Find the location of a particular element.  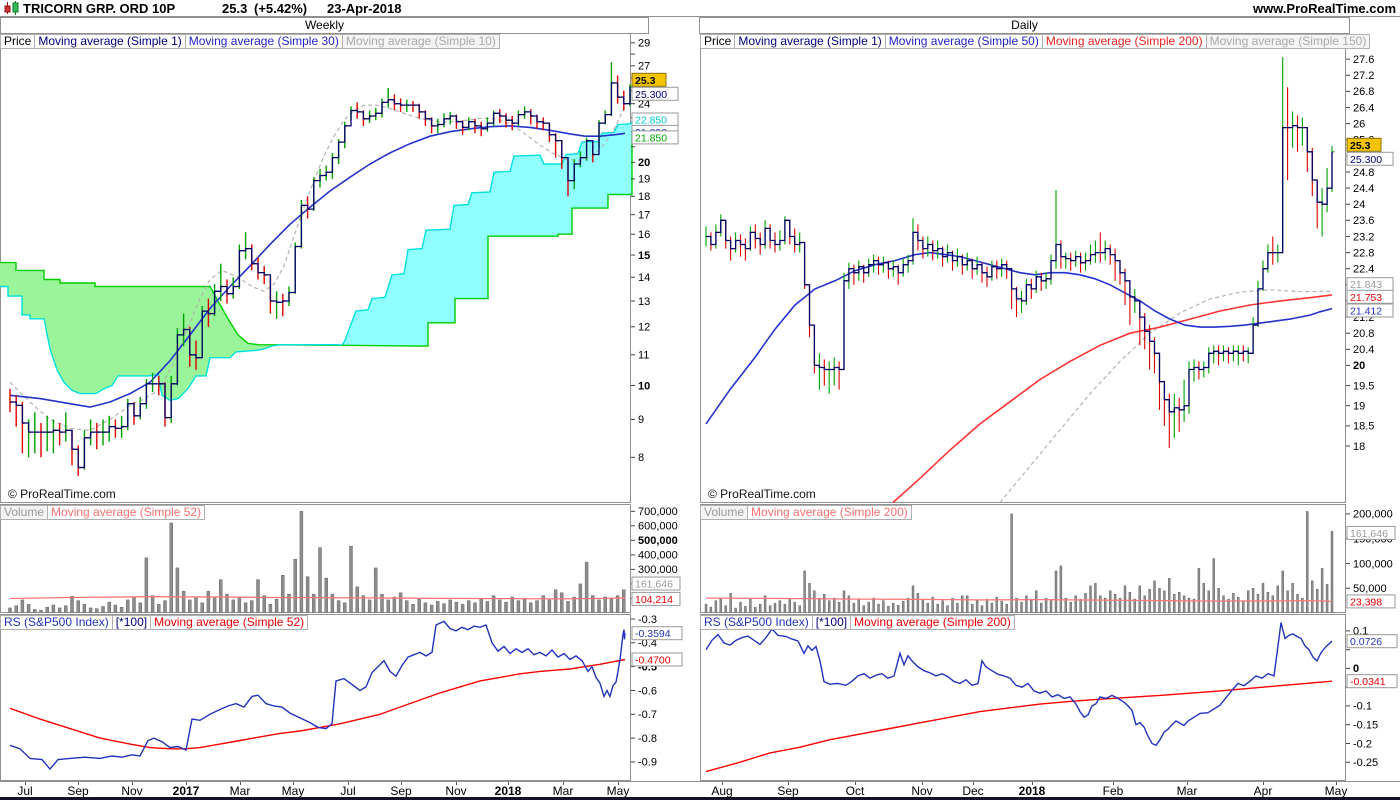

axis-tick-label: -0.1 is located at coordinates (1362, 707).